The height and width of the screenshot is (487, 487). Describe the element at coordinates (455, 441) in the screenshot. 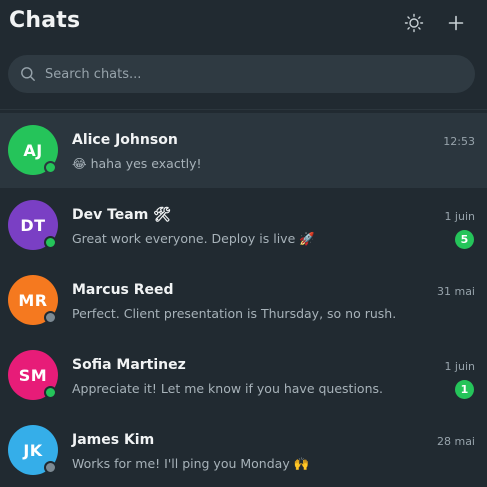

I see `timestamp: 28 mai` at that location.